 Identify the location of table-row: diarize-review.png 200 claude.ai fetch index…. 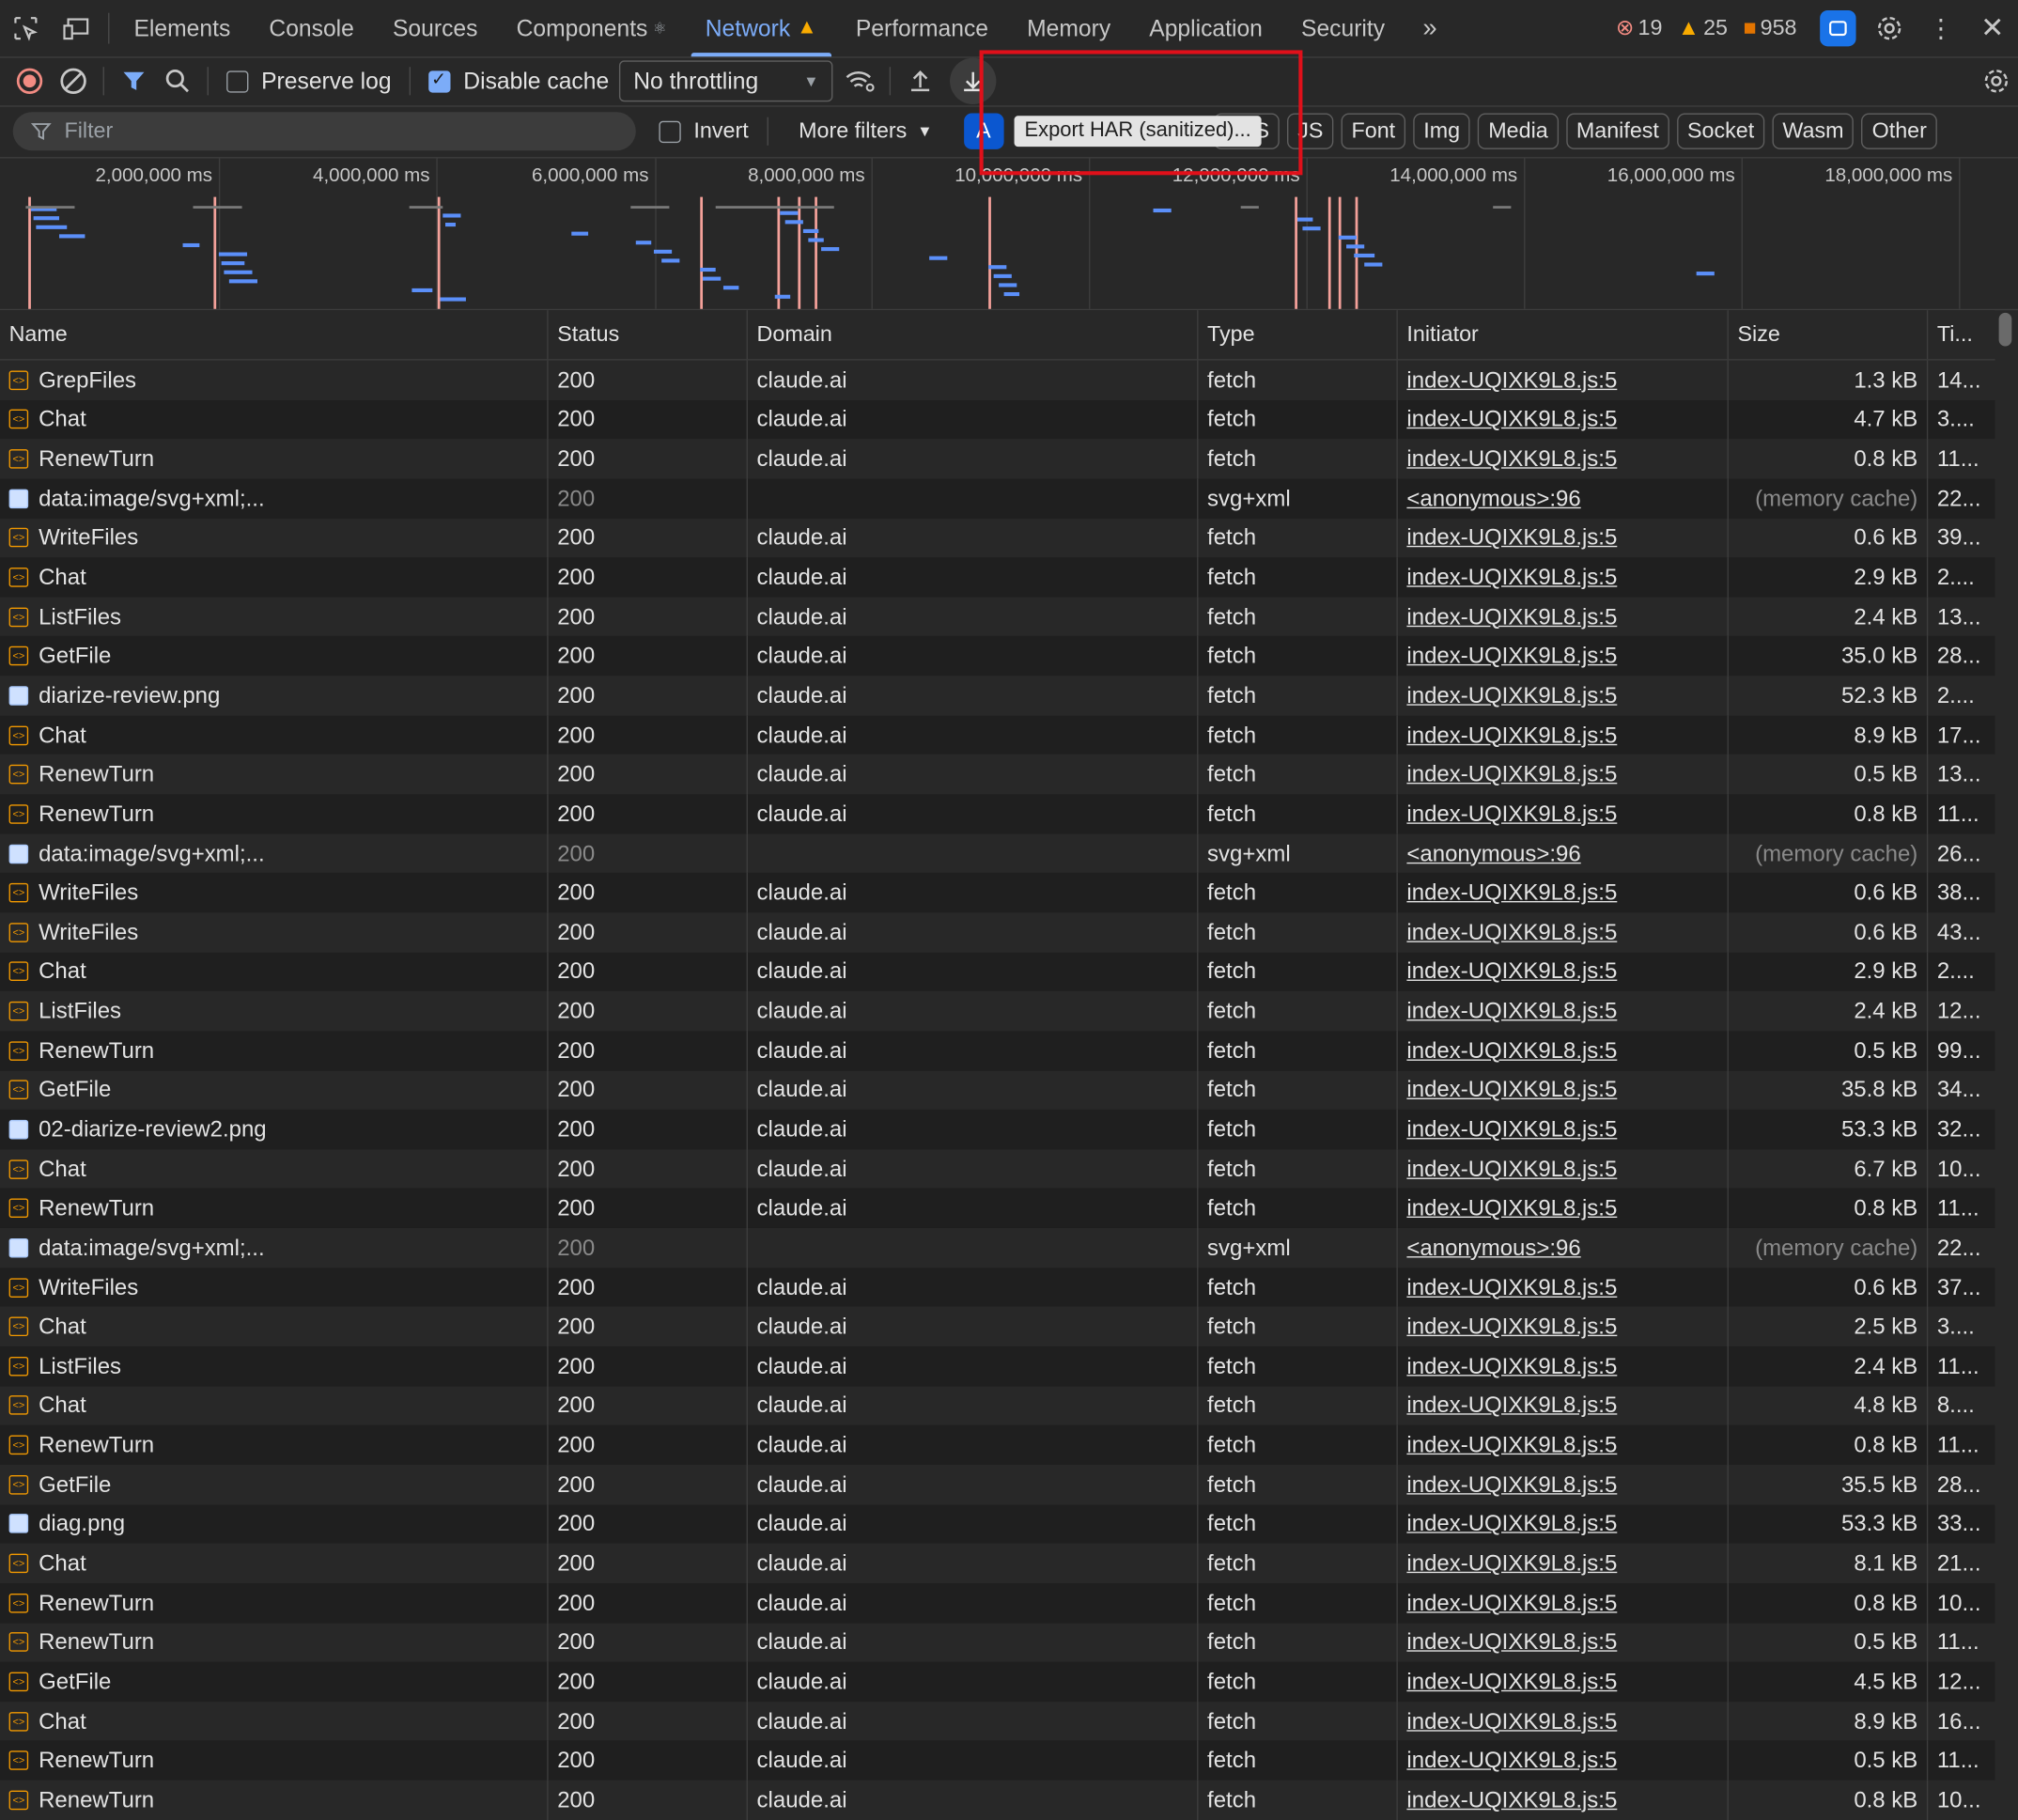
(997, 696).